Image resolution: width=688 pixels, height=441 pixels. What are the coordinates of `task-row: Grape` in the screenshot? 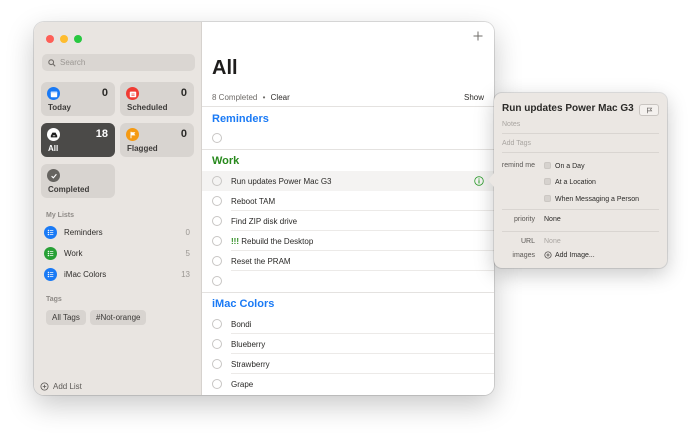 It's located at (348, 384).